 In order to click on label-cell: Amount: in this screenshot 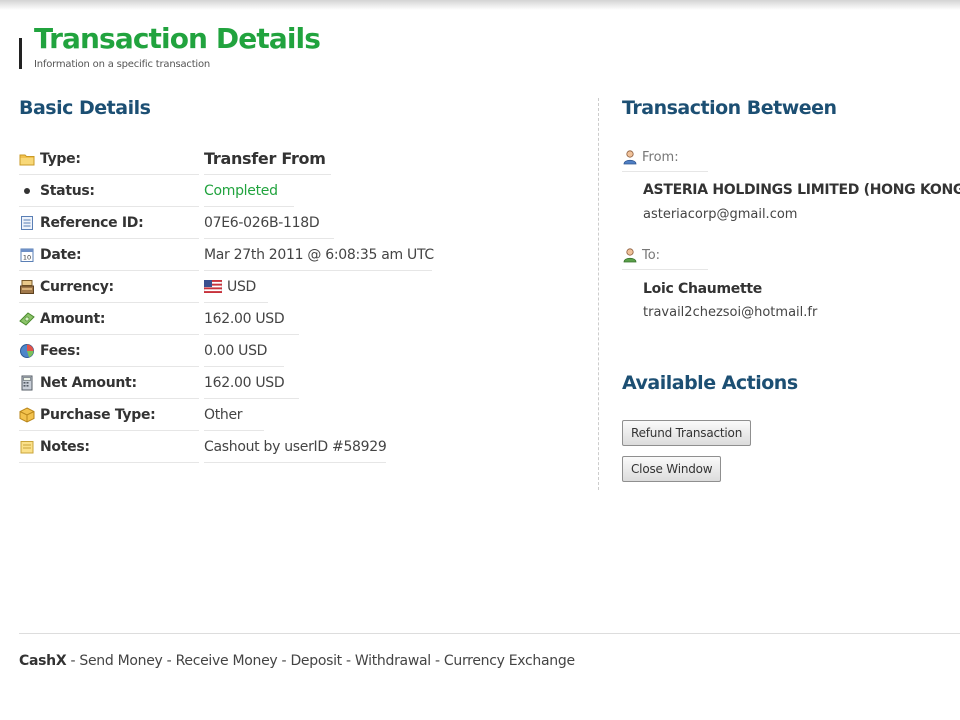, I will do `click(109, 319)`.